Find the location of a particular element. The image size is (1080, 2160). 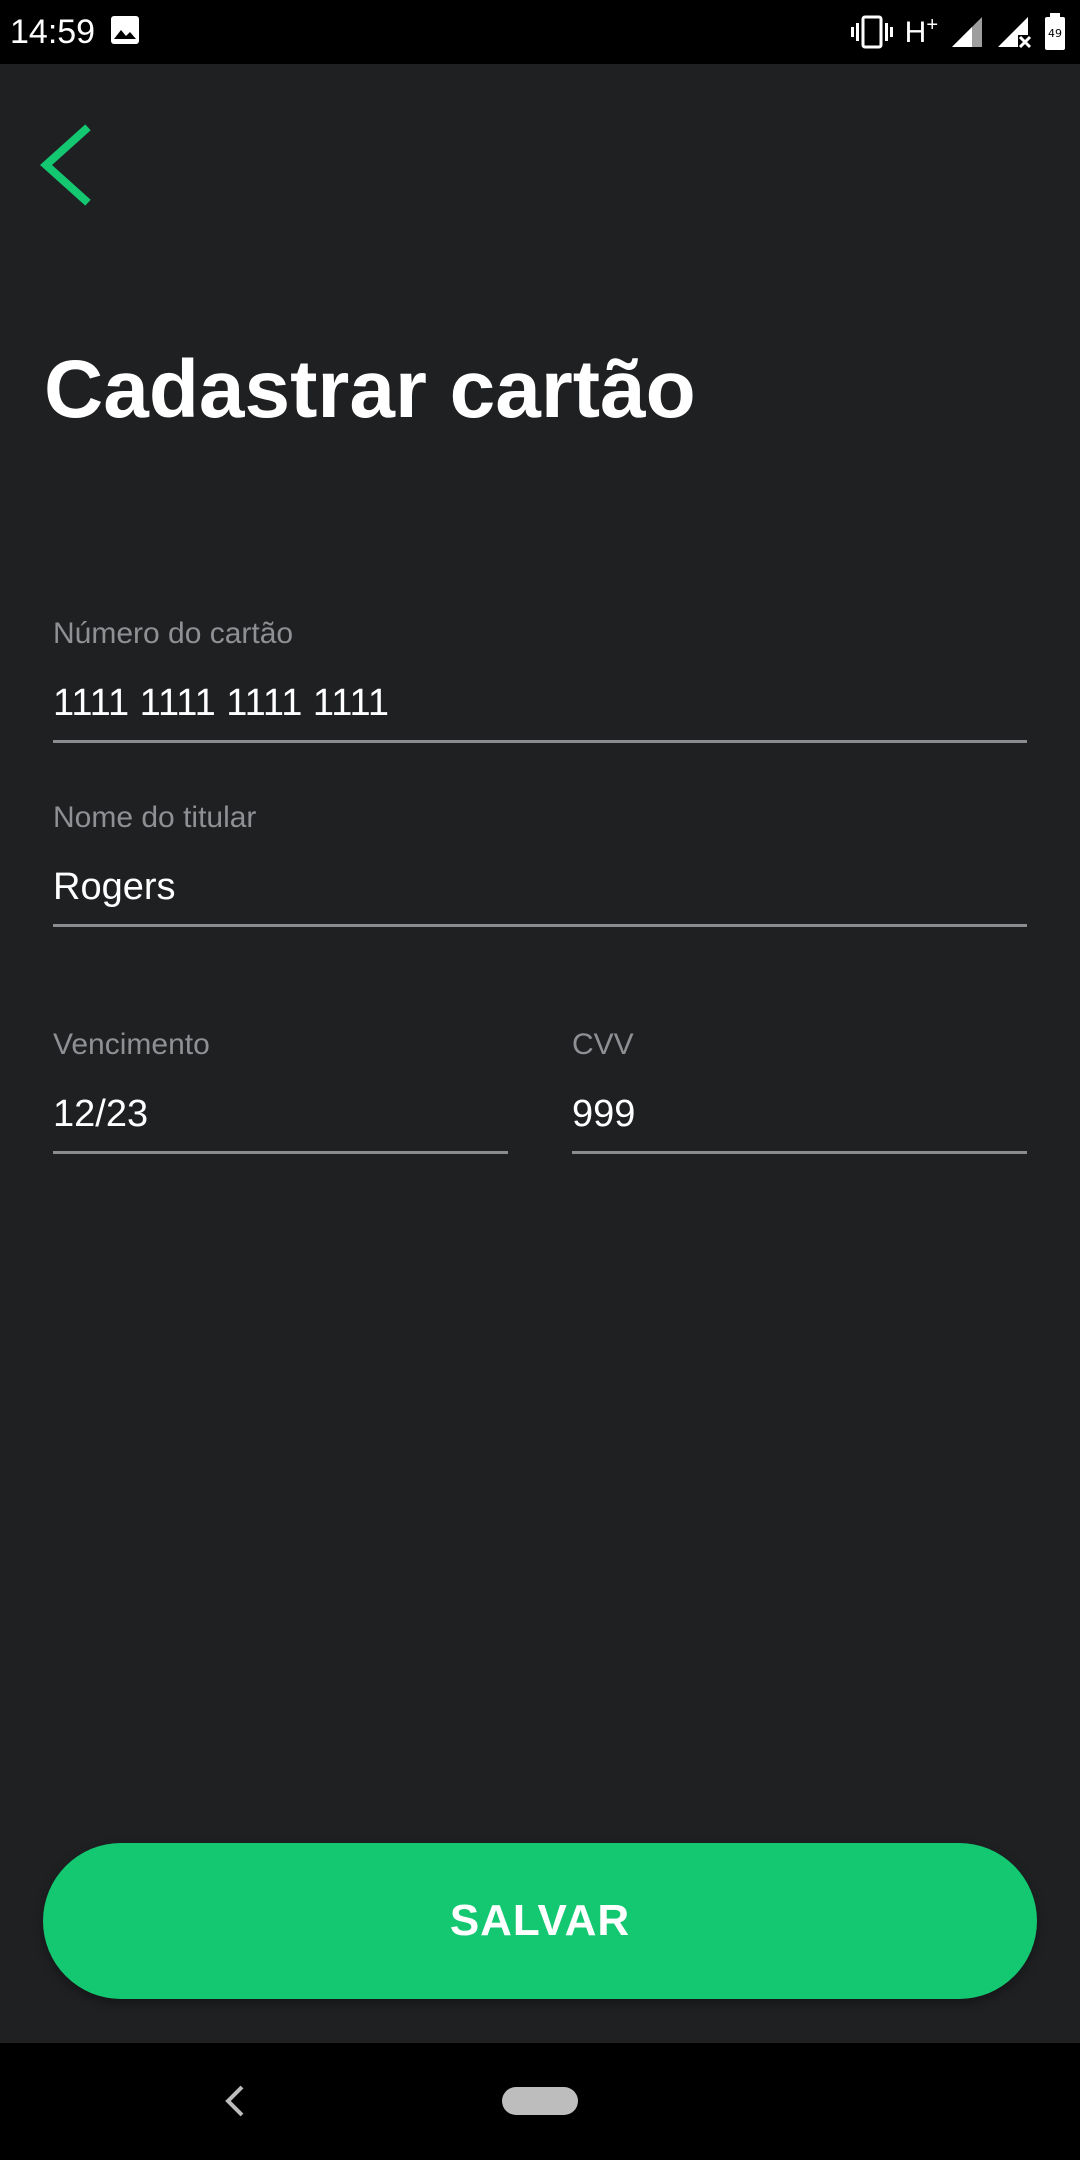

vibrate-icon is located at coordinates (871, 32).